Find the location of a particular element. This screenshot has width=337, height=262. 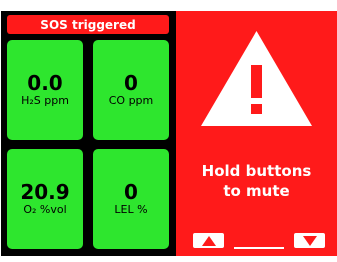

reading-unit: CO ppm is located at coordinates (131, 100).